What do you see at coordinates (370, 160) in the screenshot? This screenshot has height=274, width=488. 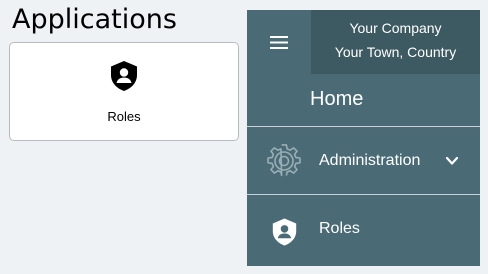 I see `nav-item-administration-label: Administration` at bounding box center [370, 160].